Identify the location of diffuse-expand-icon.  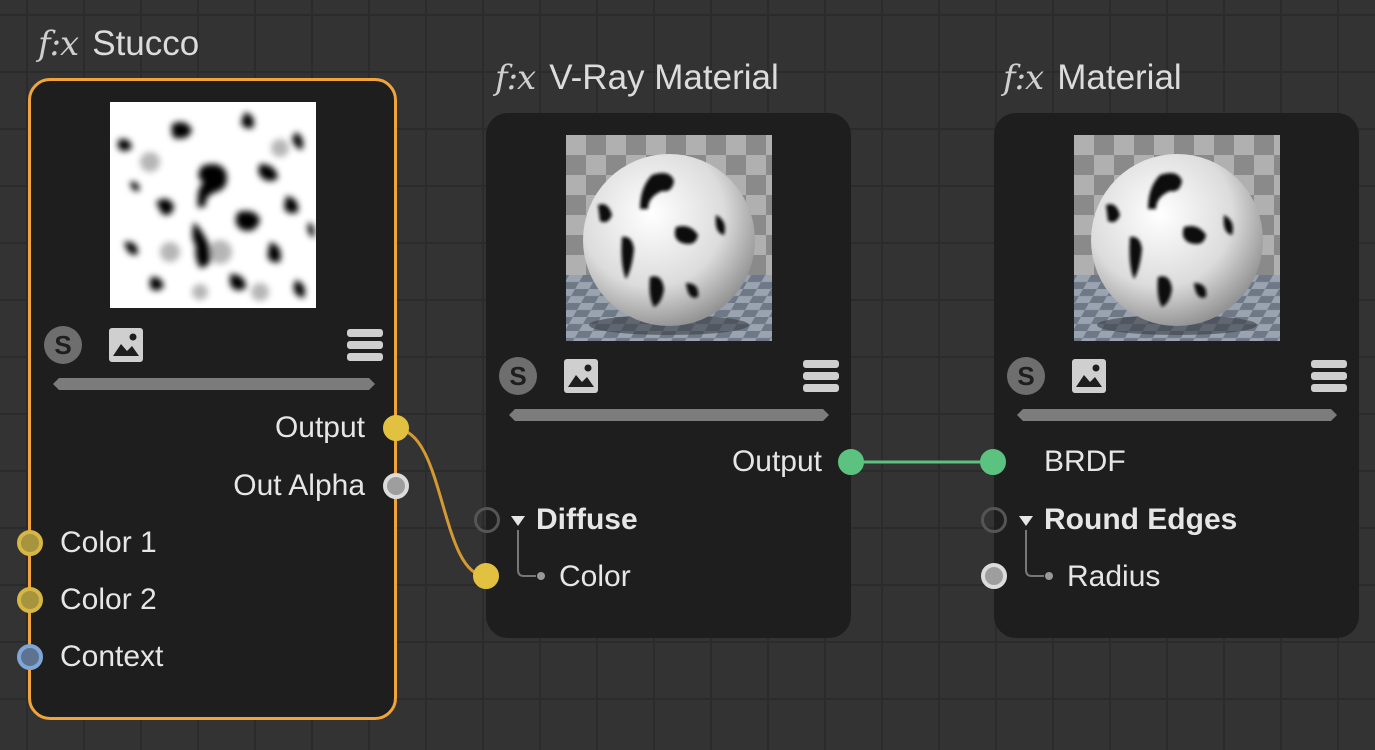
(518, 521).